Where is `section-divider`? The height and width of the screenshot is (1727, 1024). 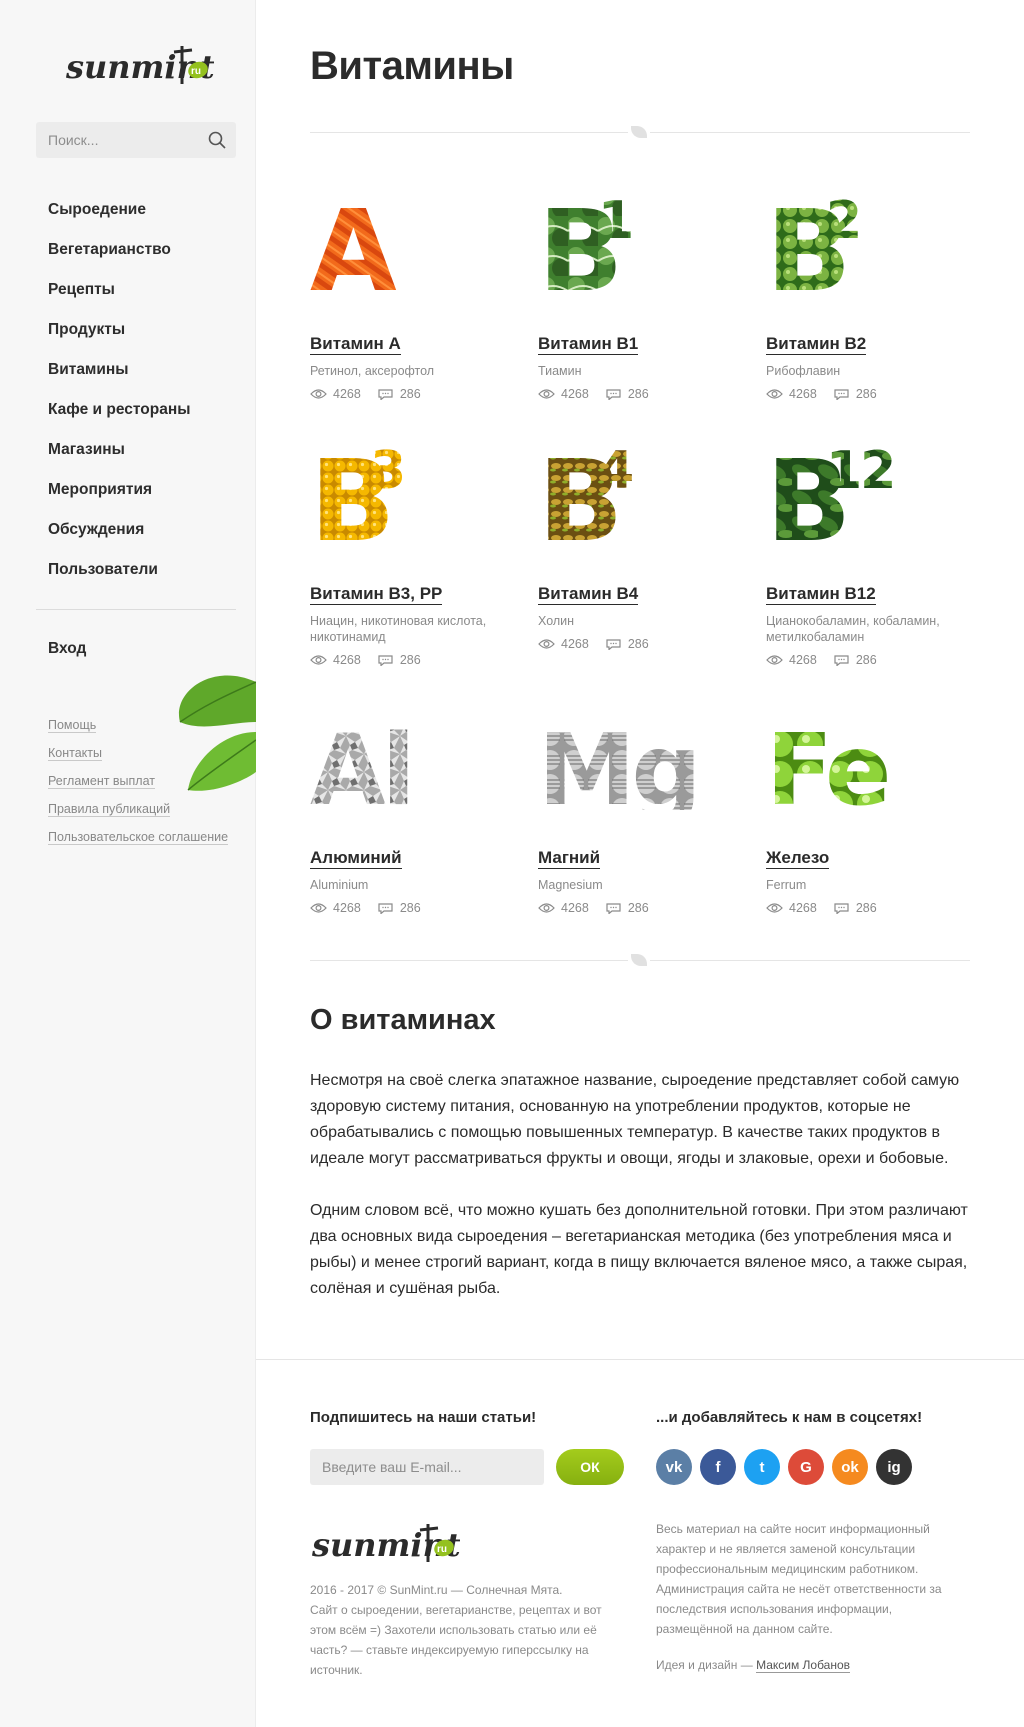 section-divider is located at coordinates (640, 960).